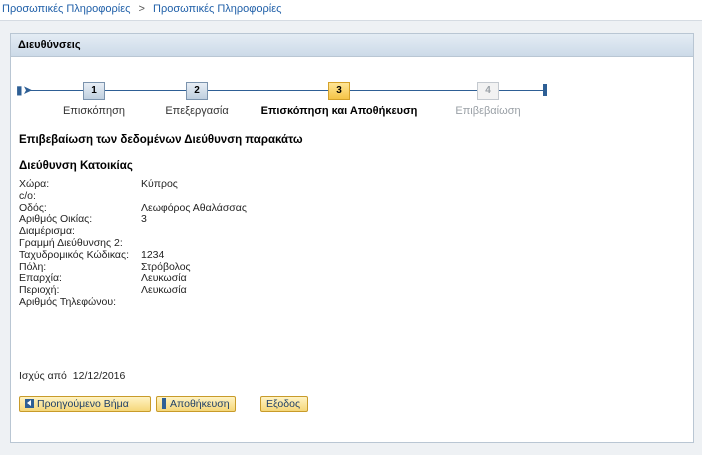 This screenshot has height=455, width=702. I want to click on roadmap-end-icon, so click(545, 90).